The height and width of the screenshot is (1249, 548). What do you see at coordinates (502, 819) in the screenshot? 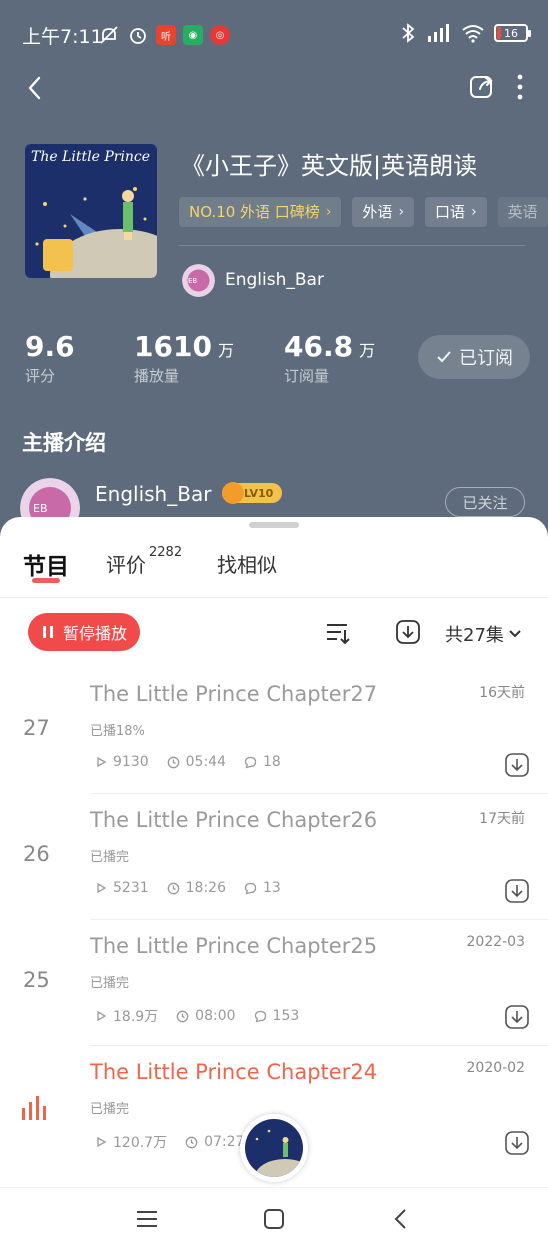
I see `episode-date: 17天前` at bounding box center [502, 819].